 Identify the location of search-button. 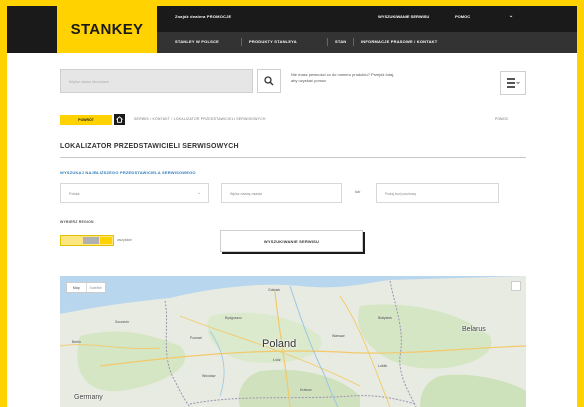
(269, 81).